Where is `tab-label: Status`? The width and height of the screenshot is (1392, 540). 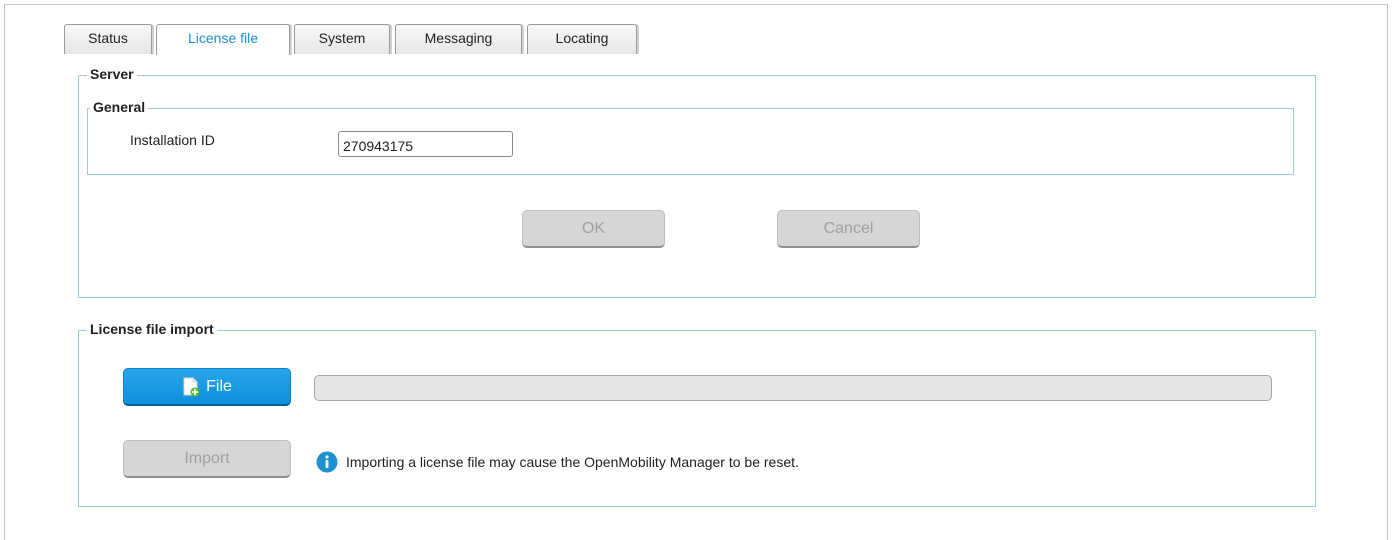 tab-label: Status is located at coordinates (108, 38).